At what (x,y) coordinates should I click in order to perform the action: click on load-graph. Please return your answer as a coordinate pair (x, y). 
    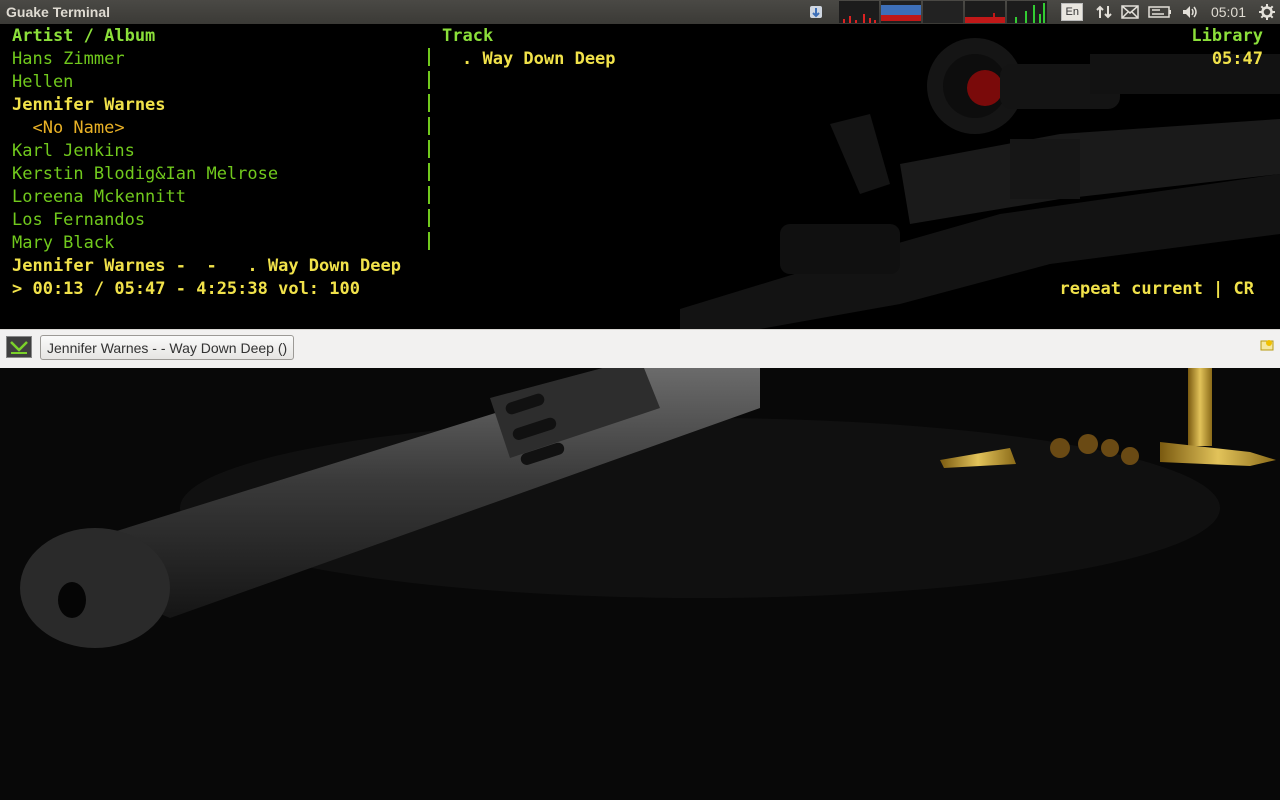
    Looking at the image, I should click on (985, 12).